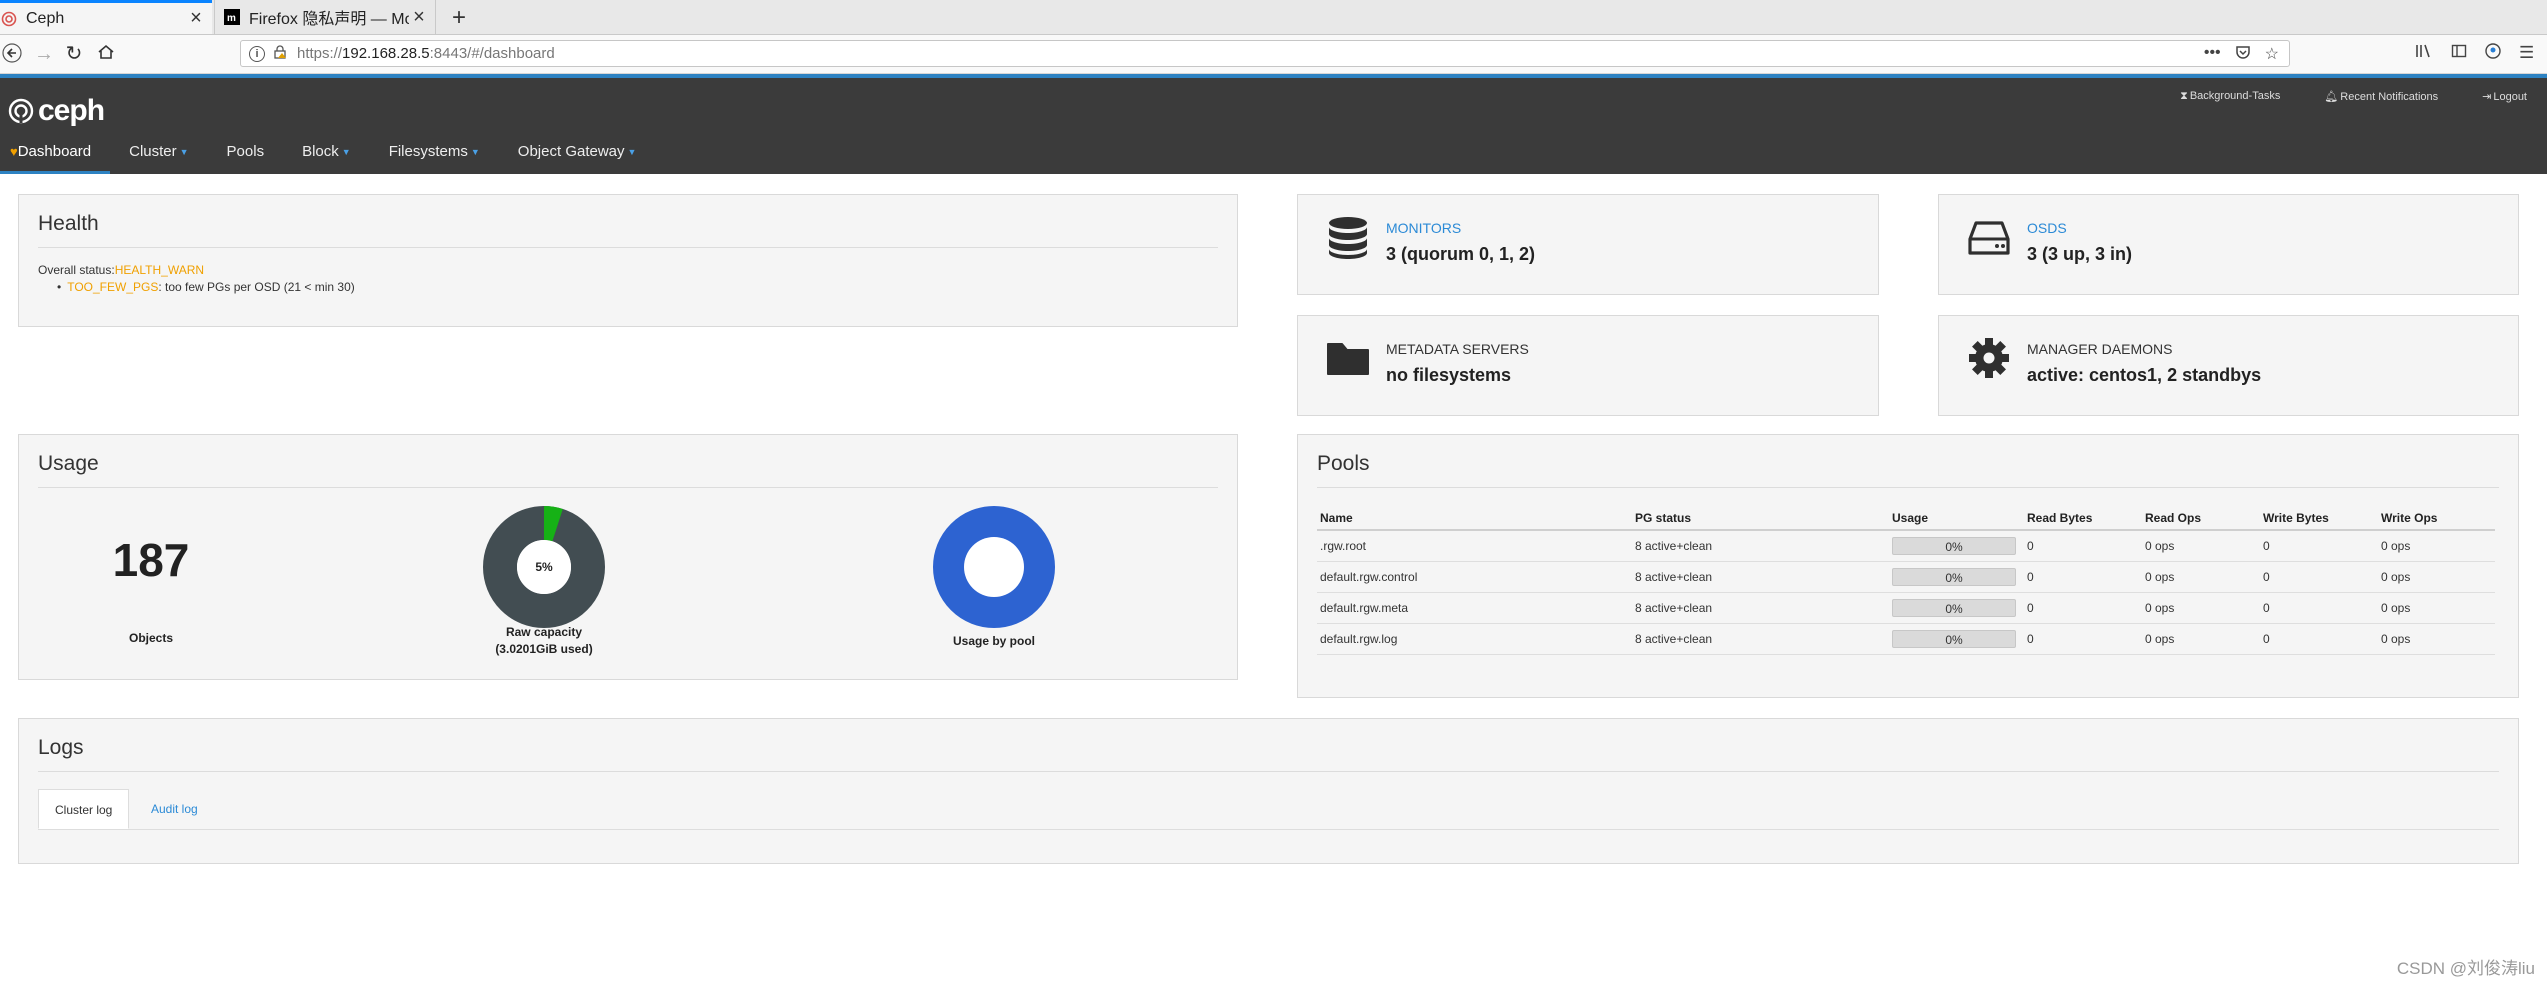 The image size is (2547, 985). What do you see at coordinates (257, 53) in the screenshot?
I see `info-icon: i` at bounding box center [257, 53].